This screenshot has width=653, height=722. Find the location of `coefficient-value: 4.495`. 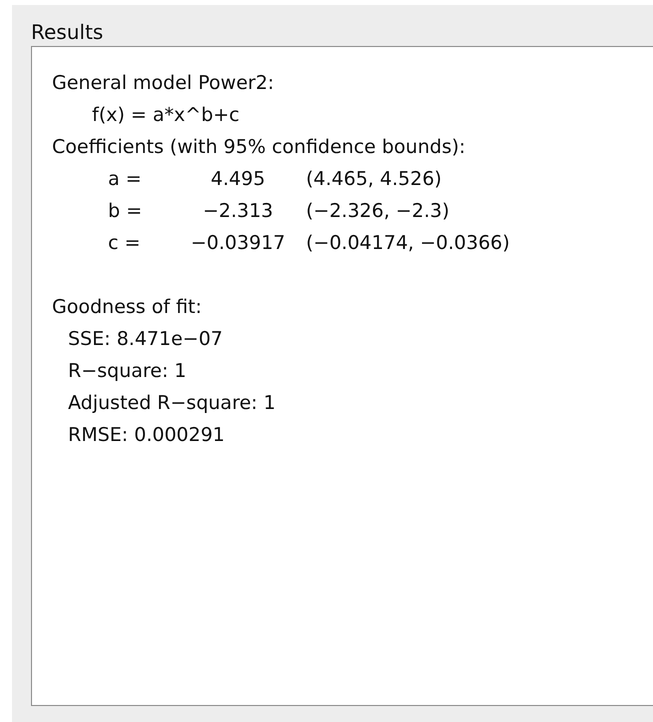

coefficient-value: 4.495 is located at coordinates (238, 179).